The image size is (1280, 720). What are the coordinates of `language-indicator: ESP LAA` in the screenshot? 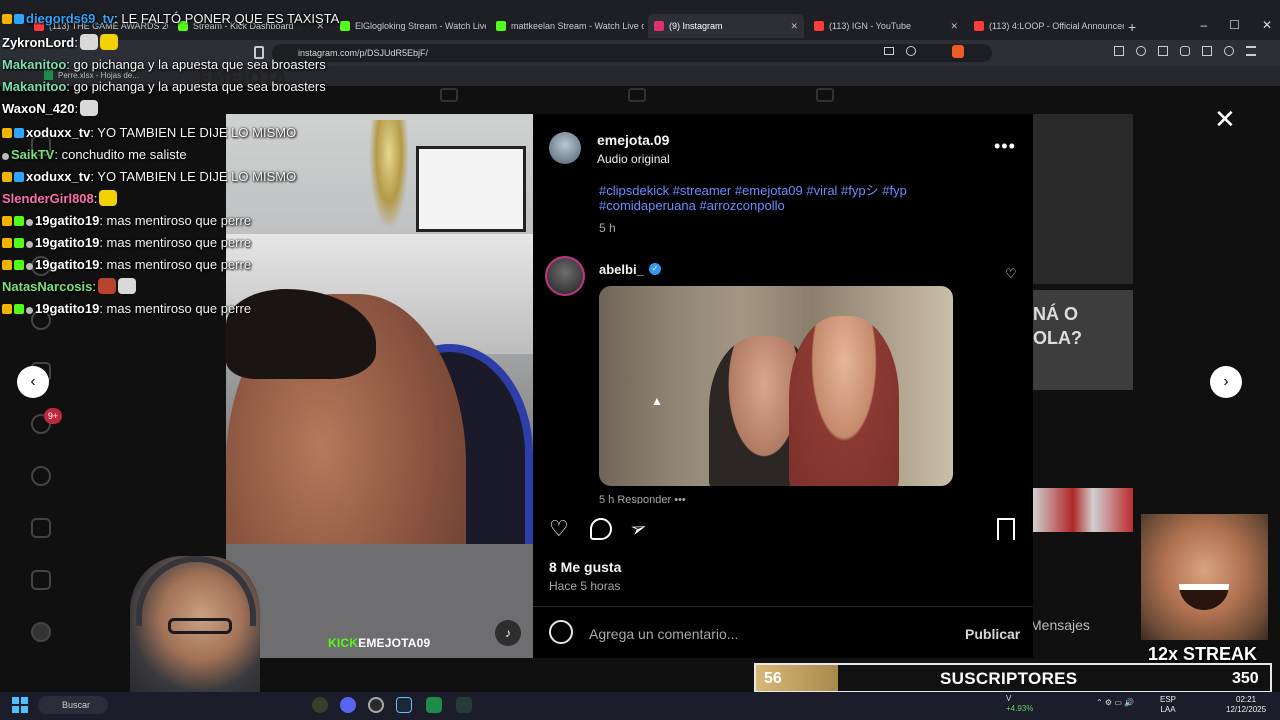 It's located at (1168, 705).